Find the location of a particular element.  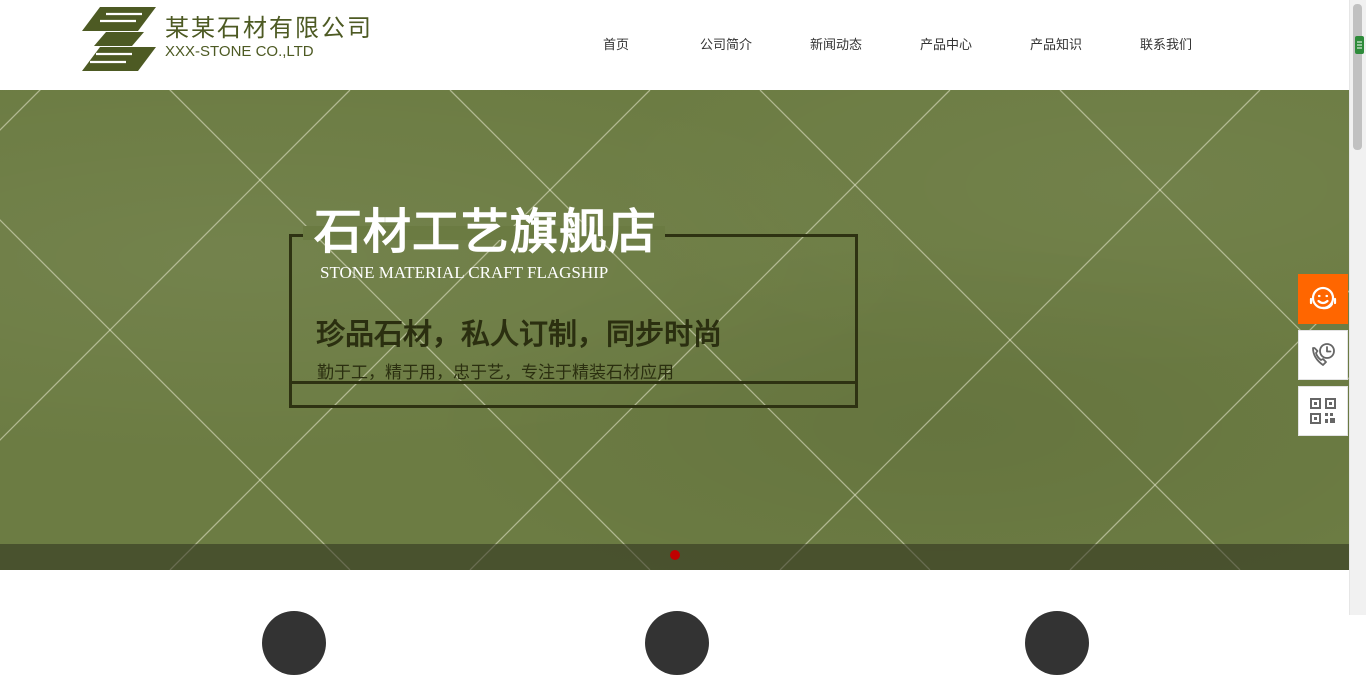

banner-subtitle-en: STONE MATERIAL CRAFT FLAGSHIP is located at coordinates (464, 272).